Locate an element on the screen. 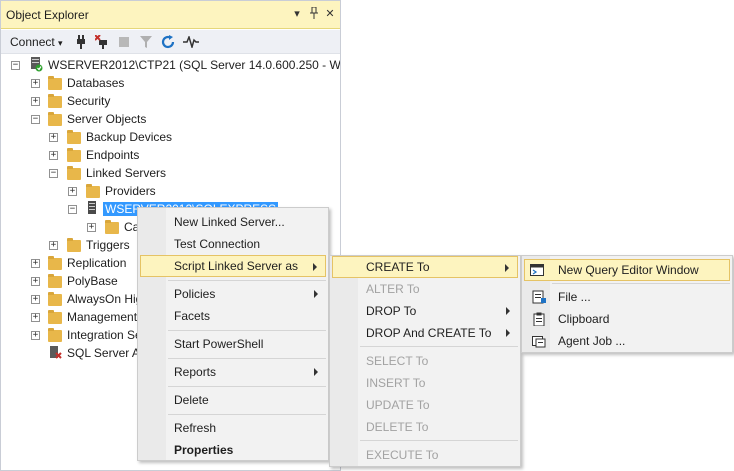 Image resolution: width=734 pixels, height=471 pixels. stop-icon is located at coordinates (124, 42).